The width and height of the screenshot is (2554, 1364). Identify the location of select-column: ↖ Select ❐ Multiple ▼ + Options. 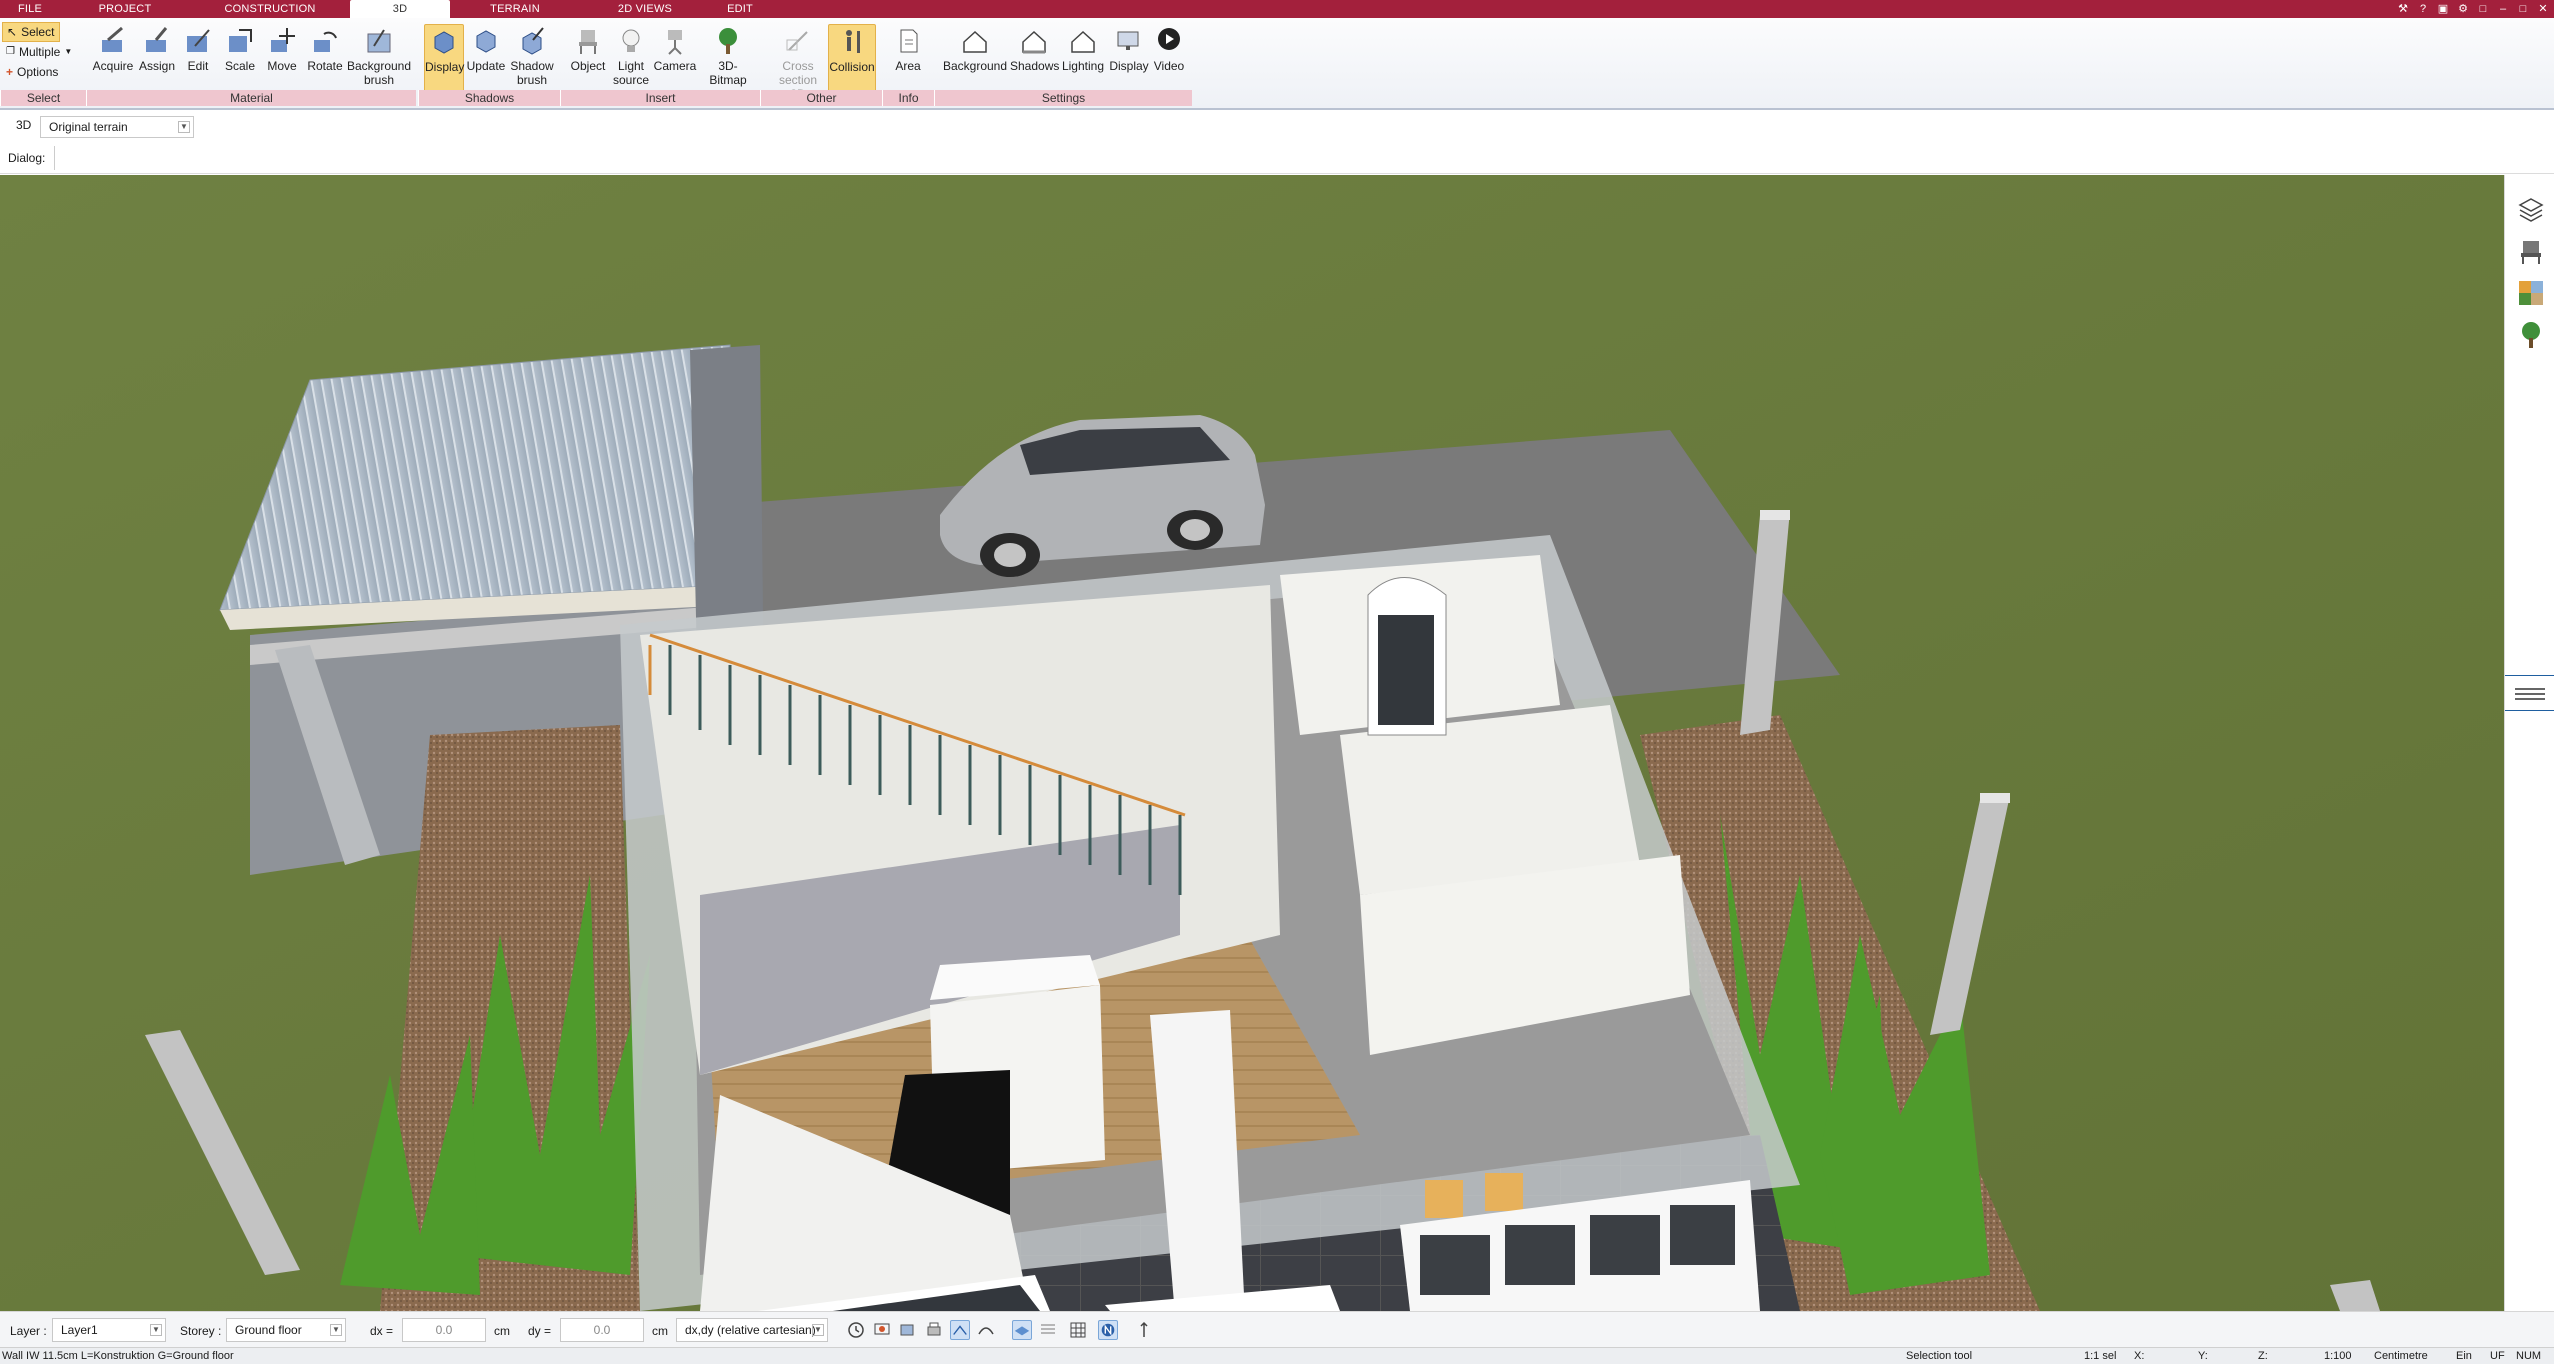
(43, 52).